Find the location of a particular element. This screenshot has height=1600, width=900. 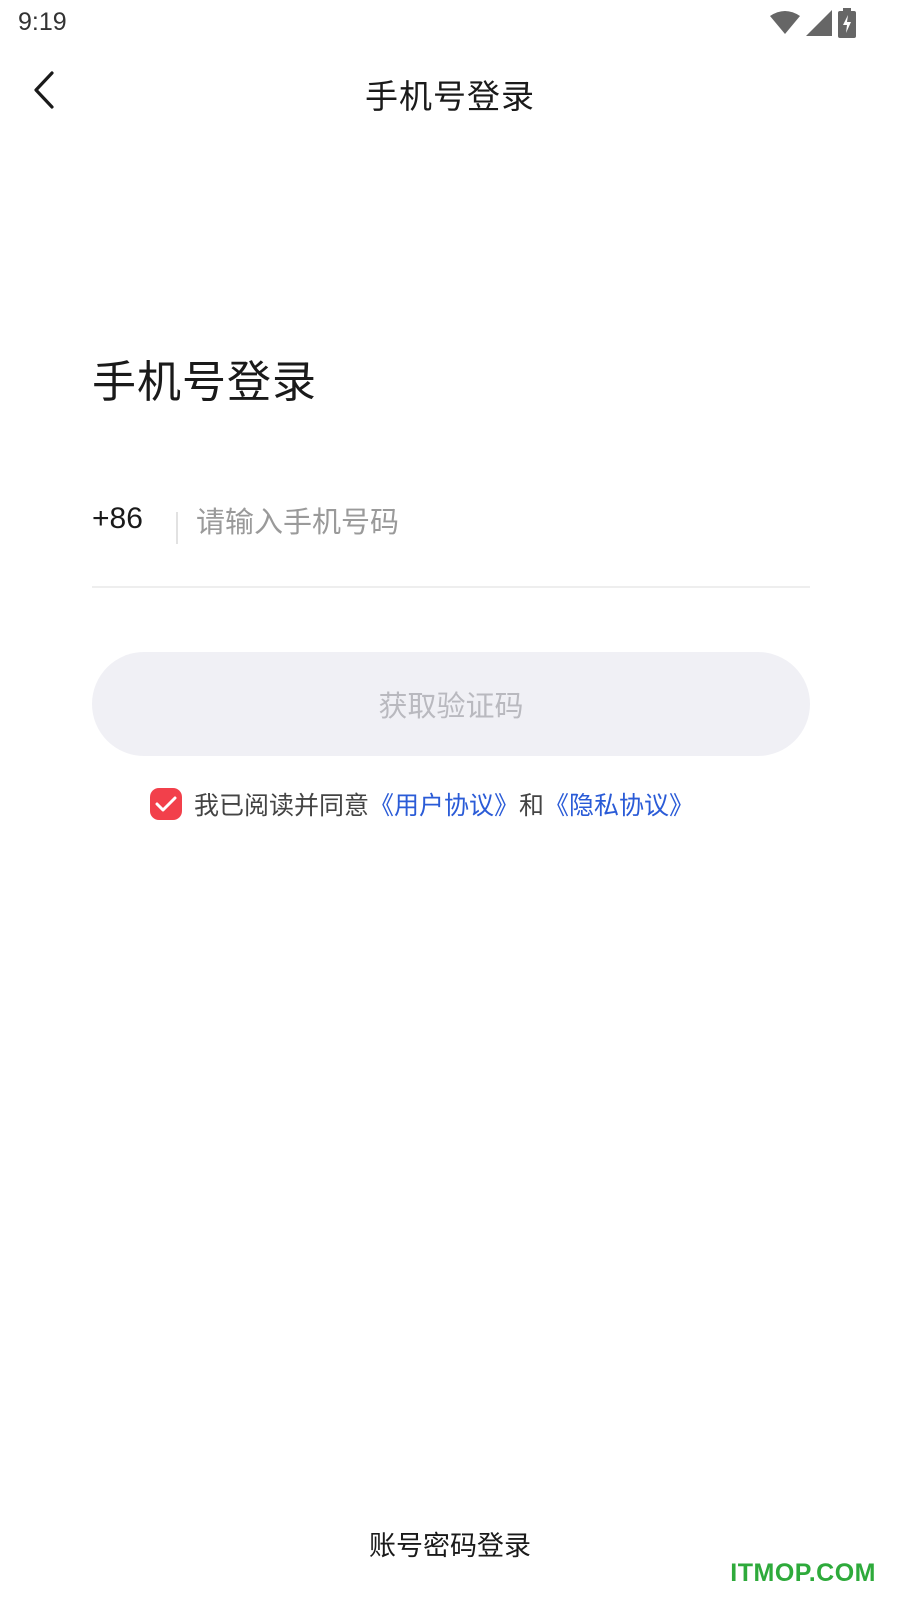

status-icons is located at coordinates (813, 23).